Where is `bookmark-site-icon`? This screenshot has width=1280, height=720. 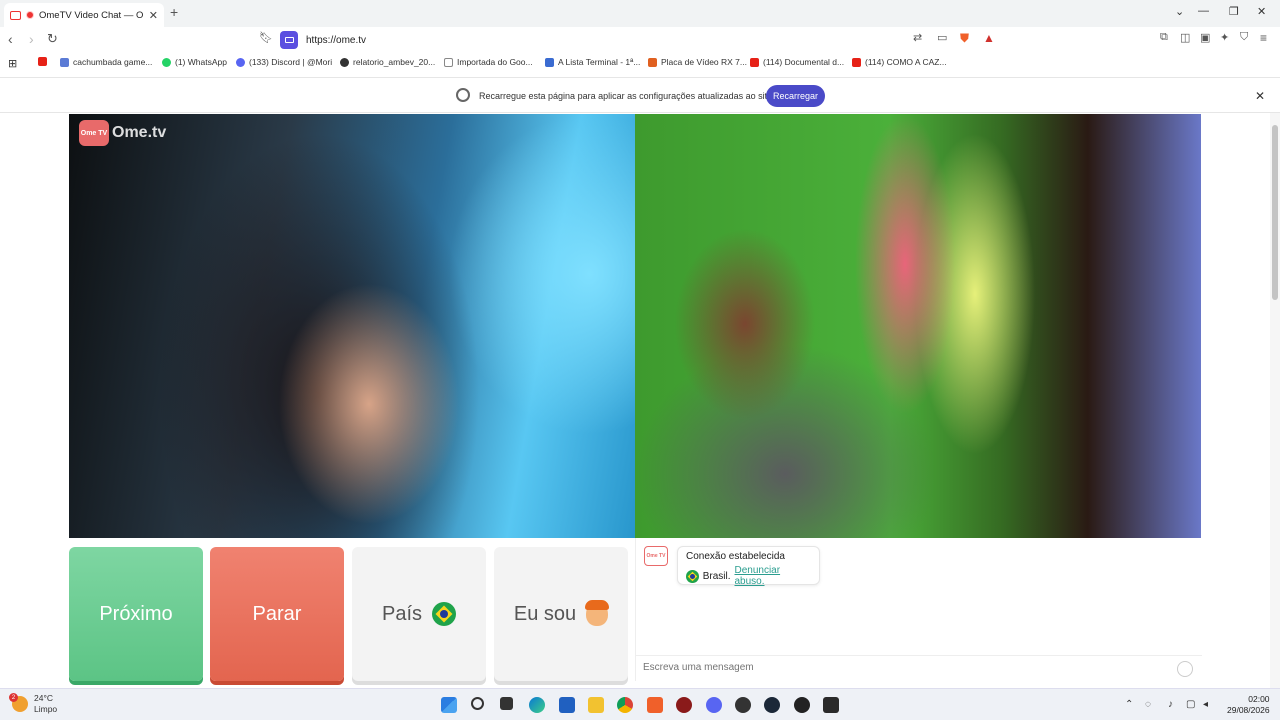
bookmark-site-icon is located at coordinates (64, 62).